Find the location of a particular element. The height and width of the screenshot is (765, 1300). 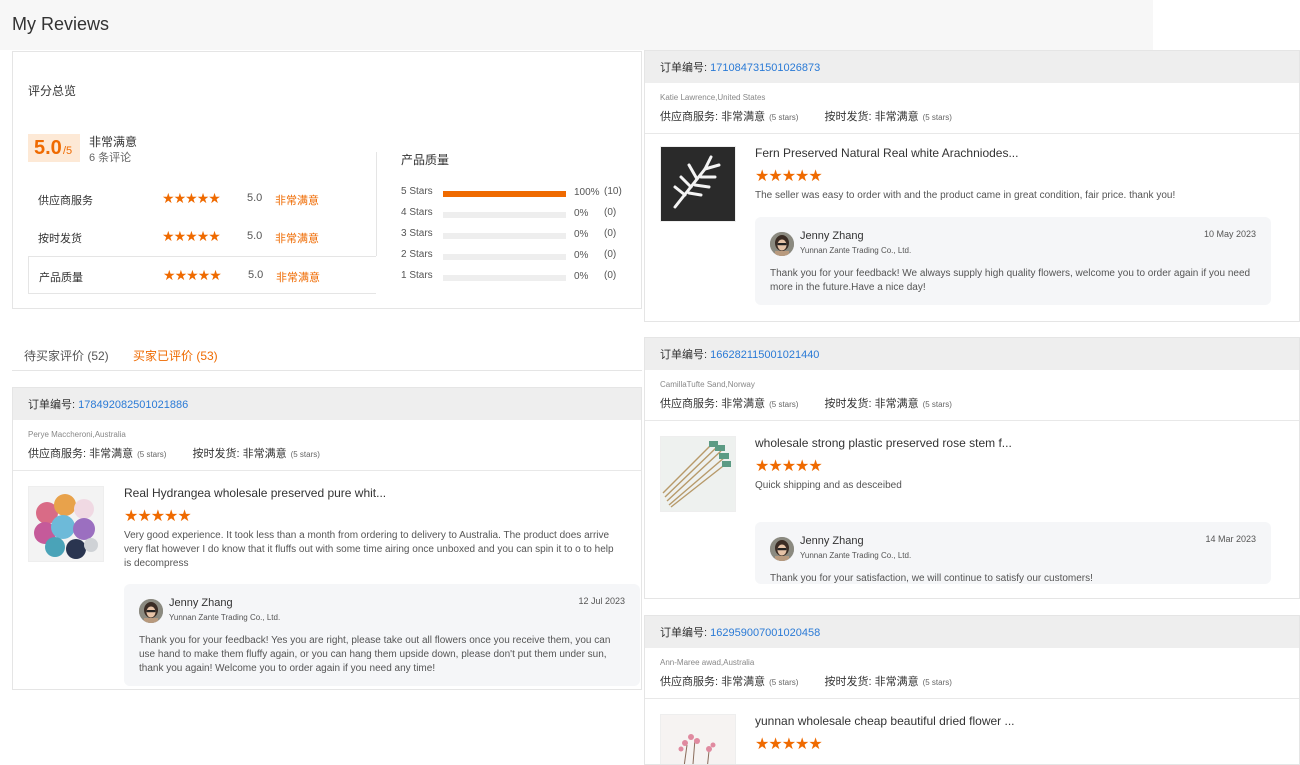

distribution-row: 2 Stars 0% (0) is located at coordinates (516, 257).